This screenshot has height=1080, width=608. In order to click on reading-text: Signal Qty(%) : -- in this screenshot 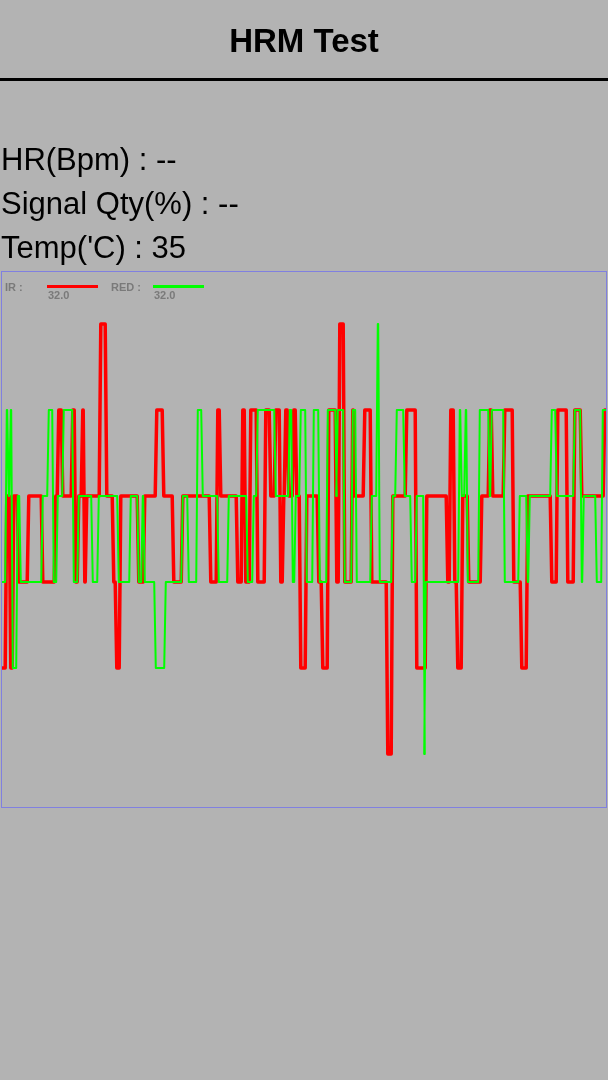, I will do `click(119, 204)`.